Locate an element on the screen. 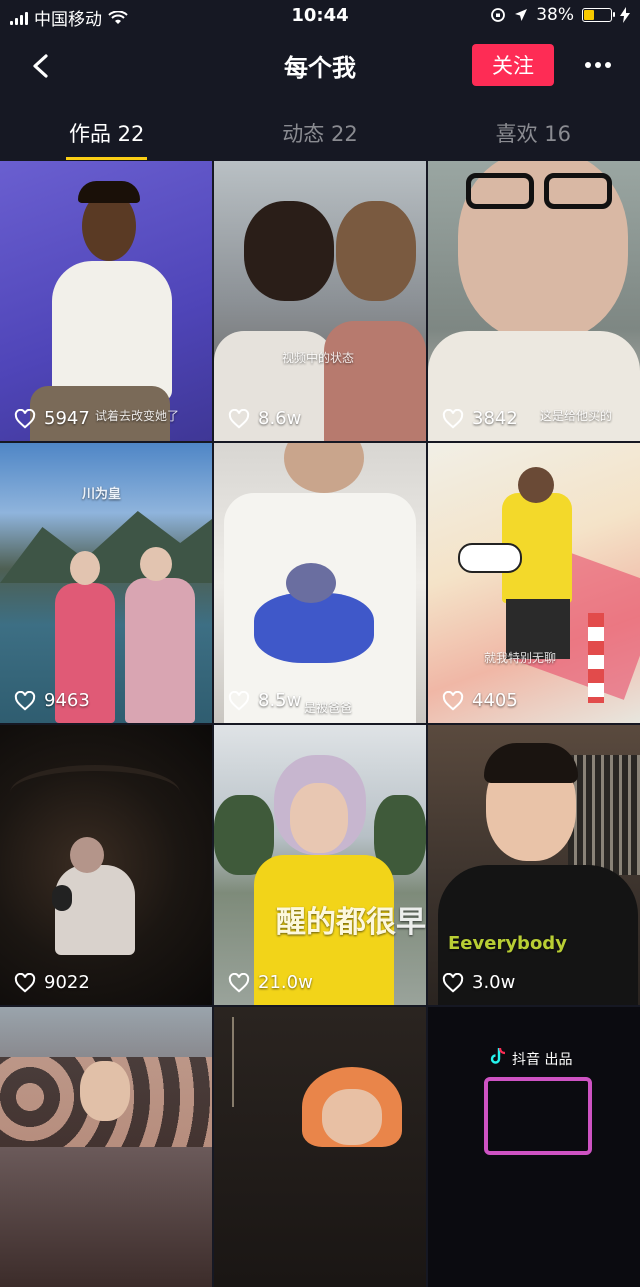 The height and width of the screenshot is (1287, 640). video-caption: 这是给他买的 is located at coordinates (576, 416).